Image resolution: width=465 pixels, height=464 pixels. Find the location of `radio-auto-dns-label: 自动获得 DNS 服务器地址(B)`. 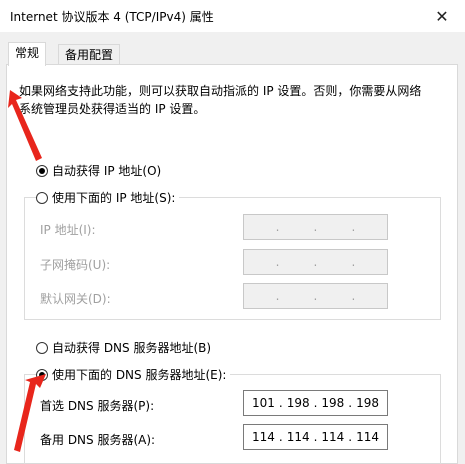

radio-auto-dns-label: 自动获得 DNS 服务器地址(B) is located at coordinates (132, 348).